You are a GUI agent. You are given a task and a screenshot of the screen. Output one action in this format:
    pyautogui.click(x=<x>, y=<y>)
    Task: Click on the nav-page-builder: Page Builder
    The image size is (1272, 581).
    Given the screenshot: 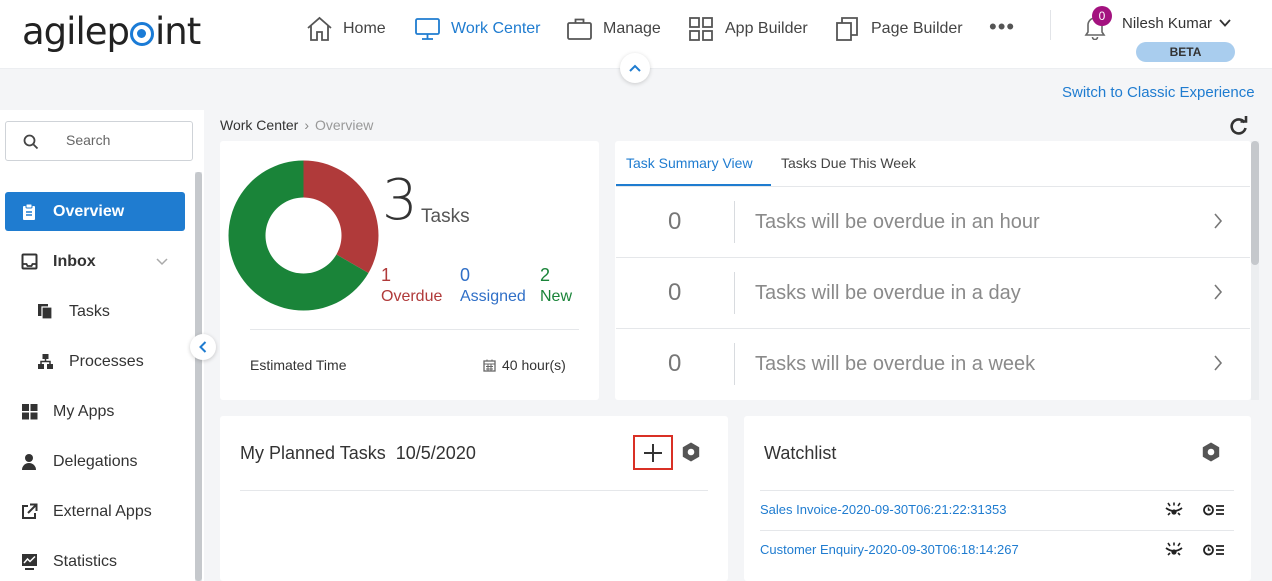 What is the action you would take?
    pyautogui.click(x=898, y=29)
    